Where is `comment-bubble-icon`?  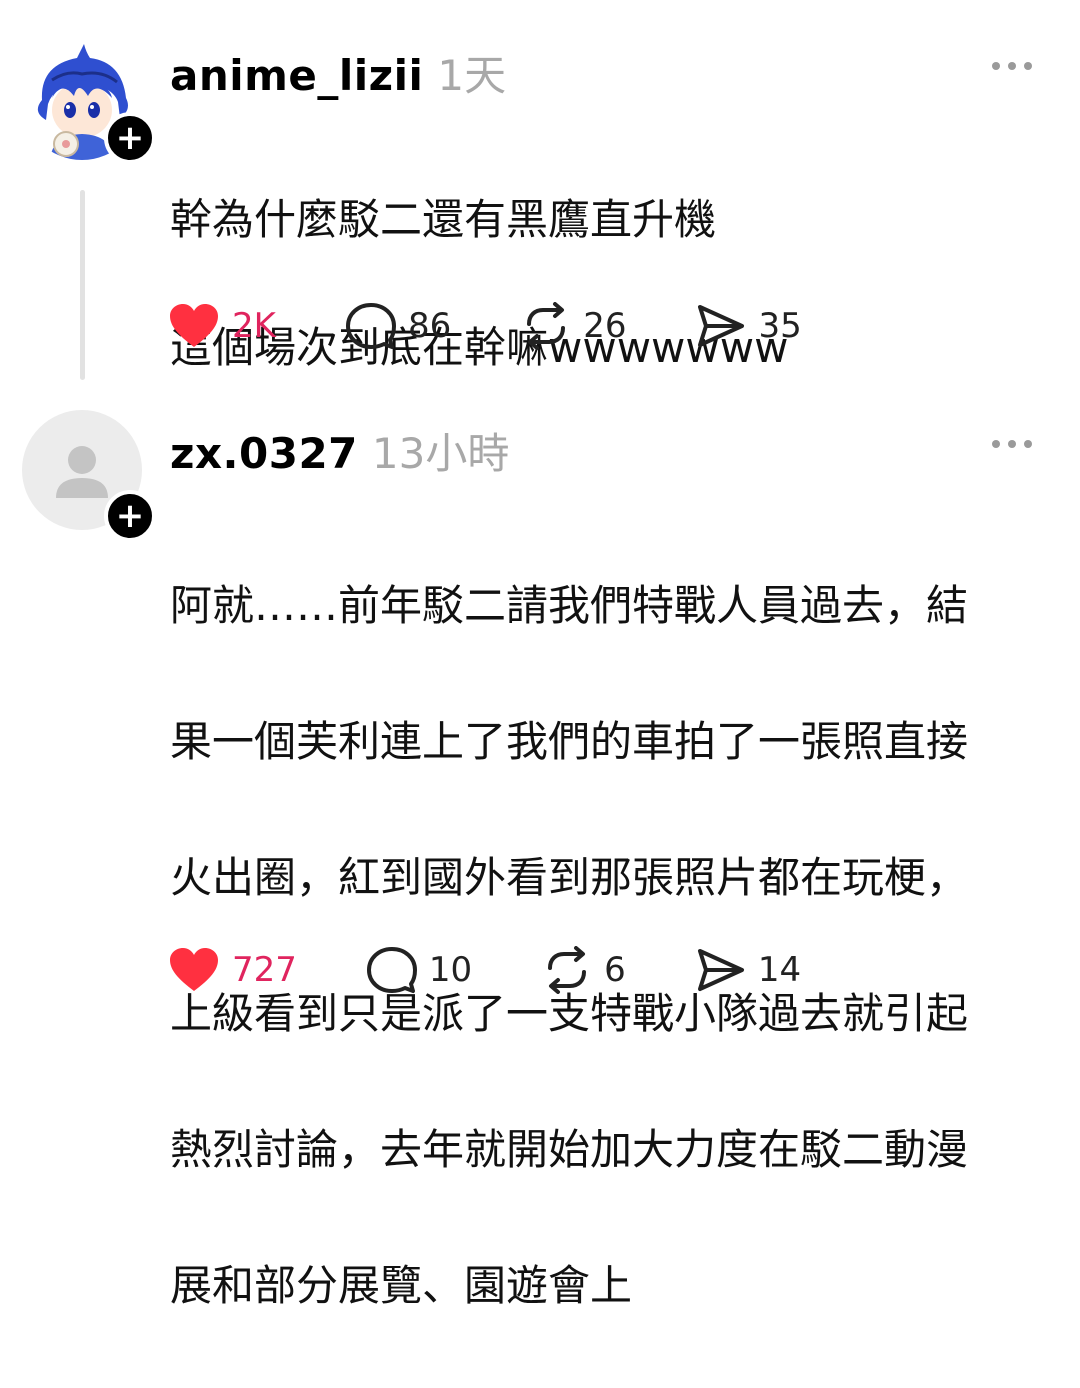 comment-bubble-icon is located at coordinates (391, 970).